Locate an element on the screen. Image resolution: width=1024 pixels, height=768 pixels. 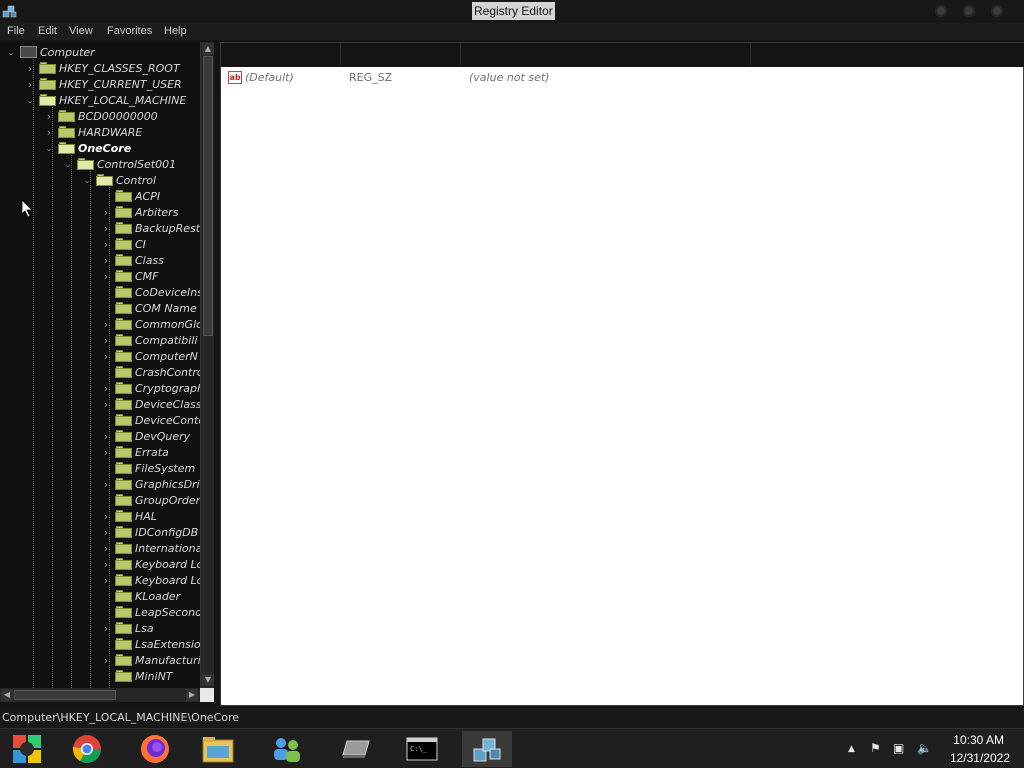
scroll-up-arrow-icon: ▲ is located at coordinates (208, 49).